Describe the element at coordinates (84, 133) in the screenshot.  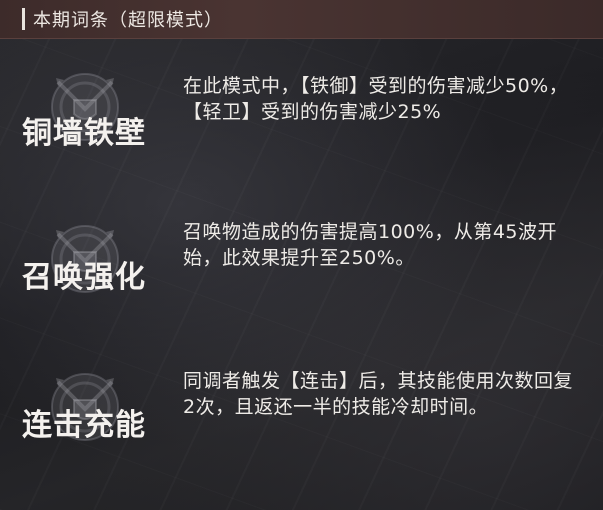
I see `modifier-name: 铜墙铁壁` at that location.